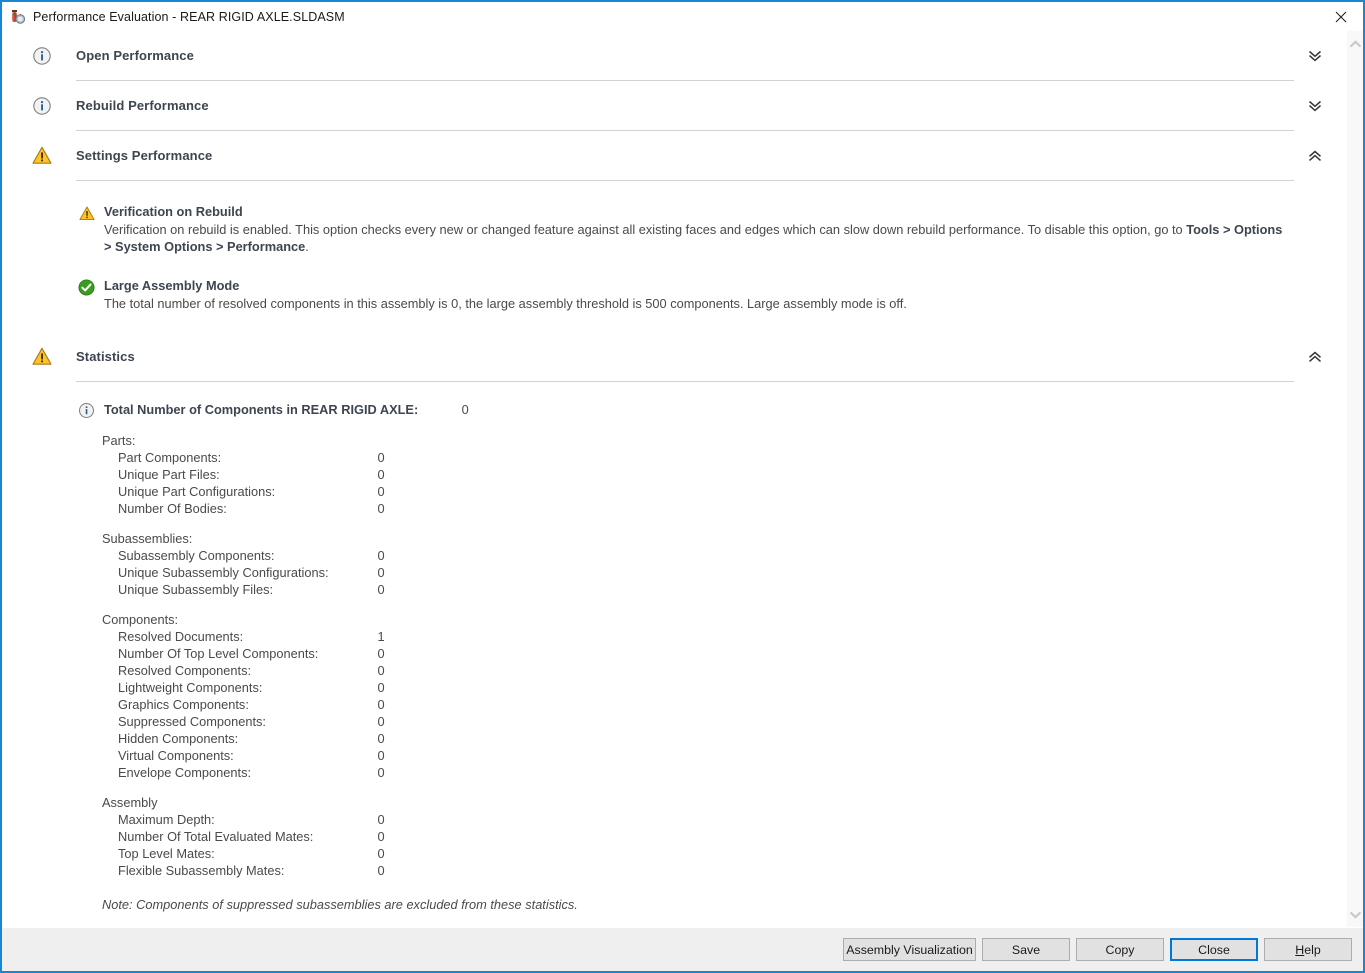 The height and width of the screenshot is (973, 1365). I want to click on table-row: Number Of Total Evaluated Mates: 0, so click(251, 836).